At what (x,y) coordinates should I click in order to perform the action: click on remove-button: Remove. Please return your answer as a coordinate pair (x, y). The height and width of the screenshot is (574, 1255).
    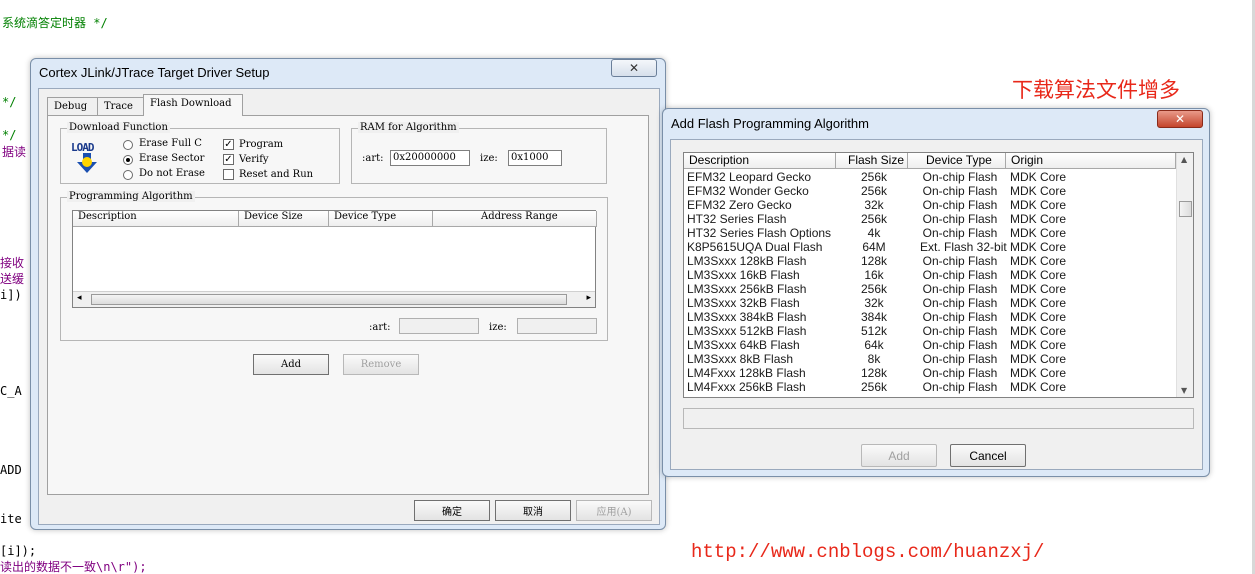
    Looking at the image, I should click on (381, 364).